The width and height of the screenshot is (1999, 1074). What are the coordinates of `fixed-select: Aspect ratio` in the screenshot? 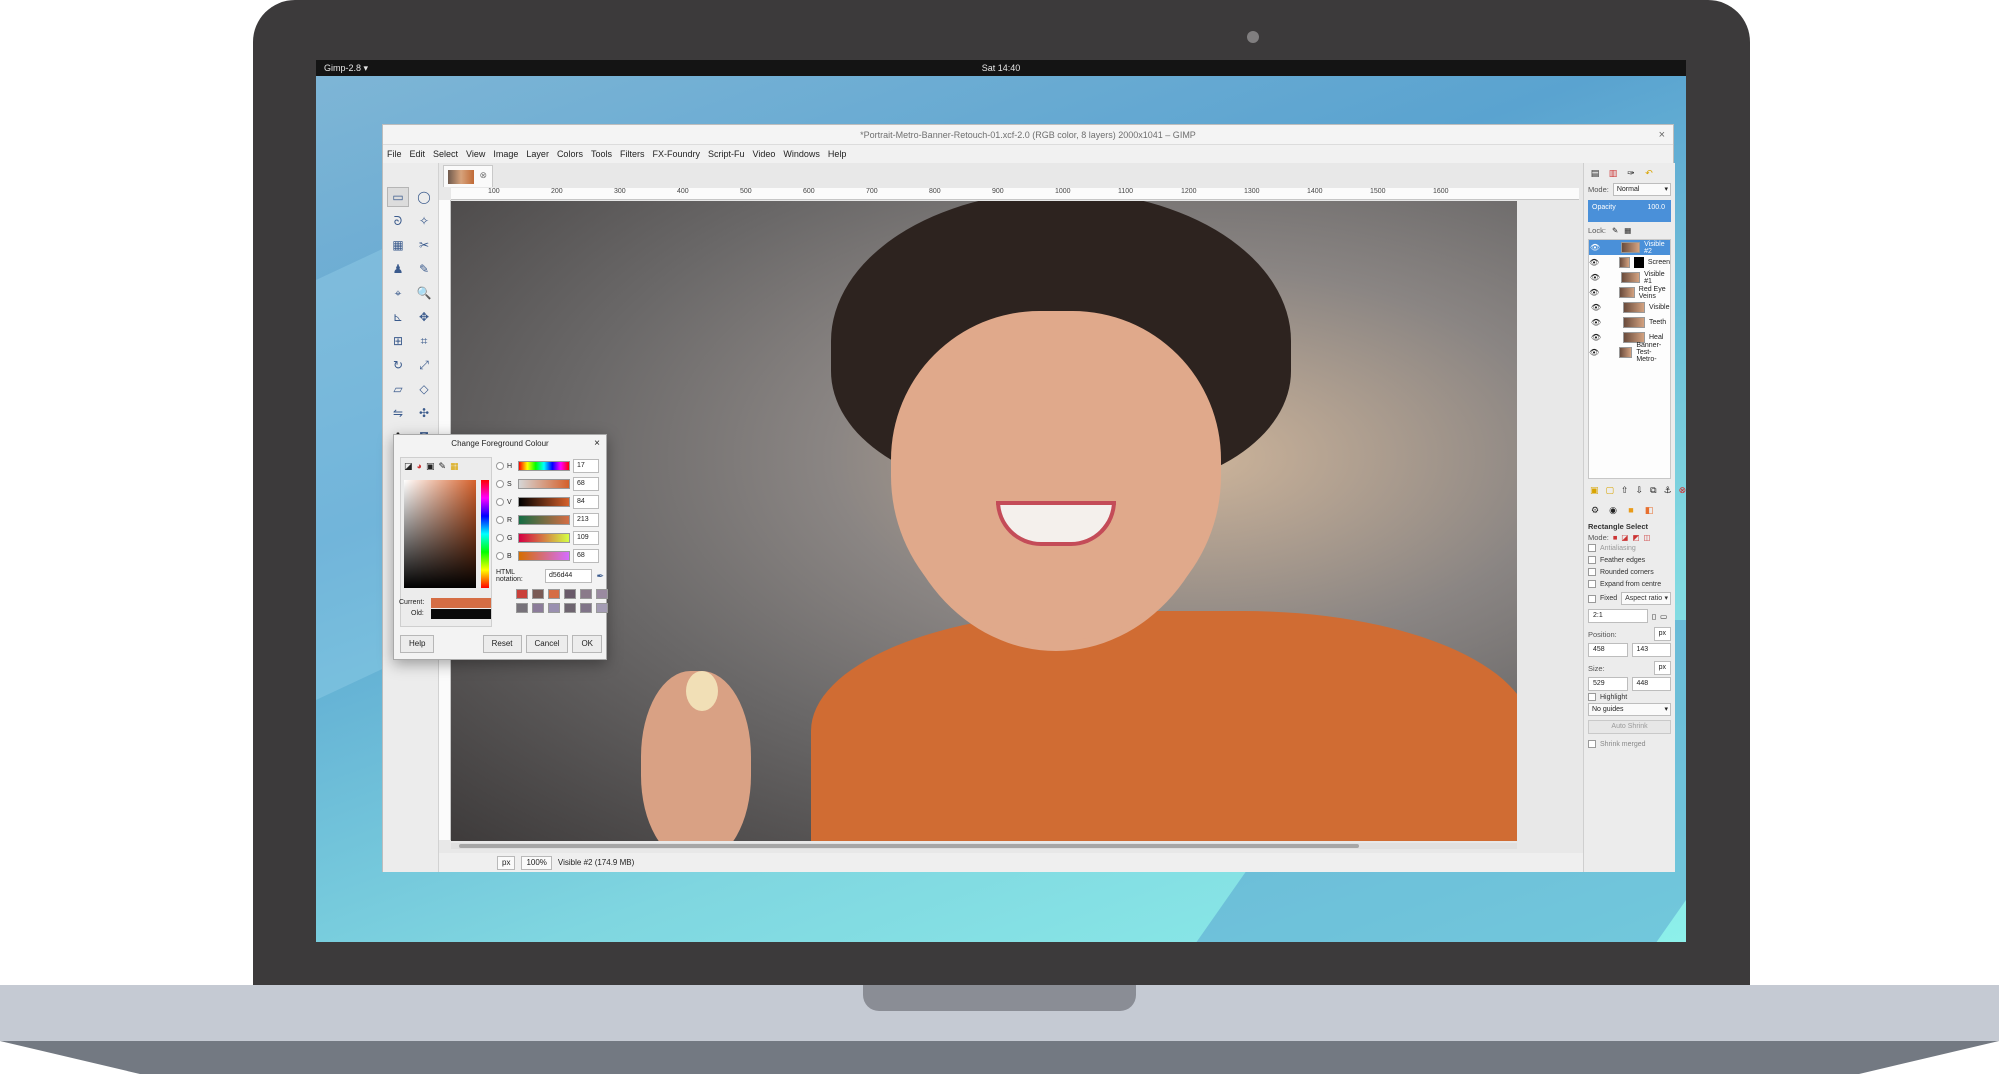 It's located at (1646, 598).